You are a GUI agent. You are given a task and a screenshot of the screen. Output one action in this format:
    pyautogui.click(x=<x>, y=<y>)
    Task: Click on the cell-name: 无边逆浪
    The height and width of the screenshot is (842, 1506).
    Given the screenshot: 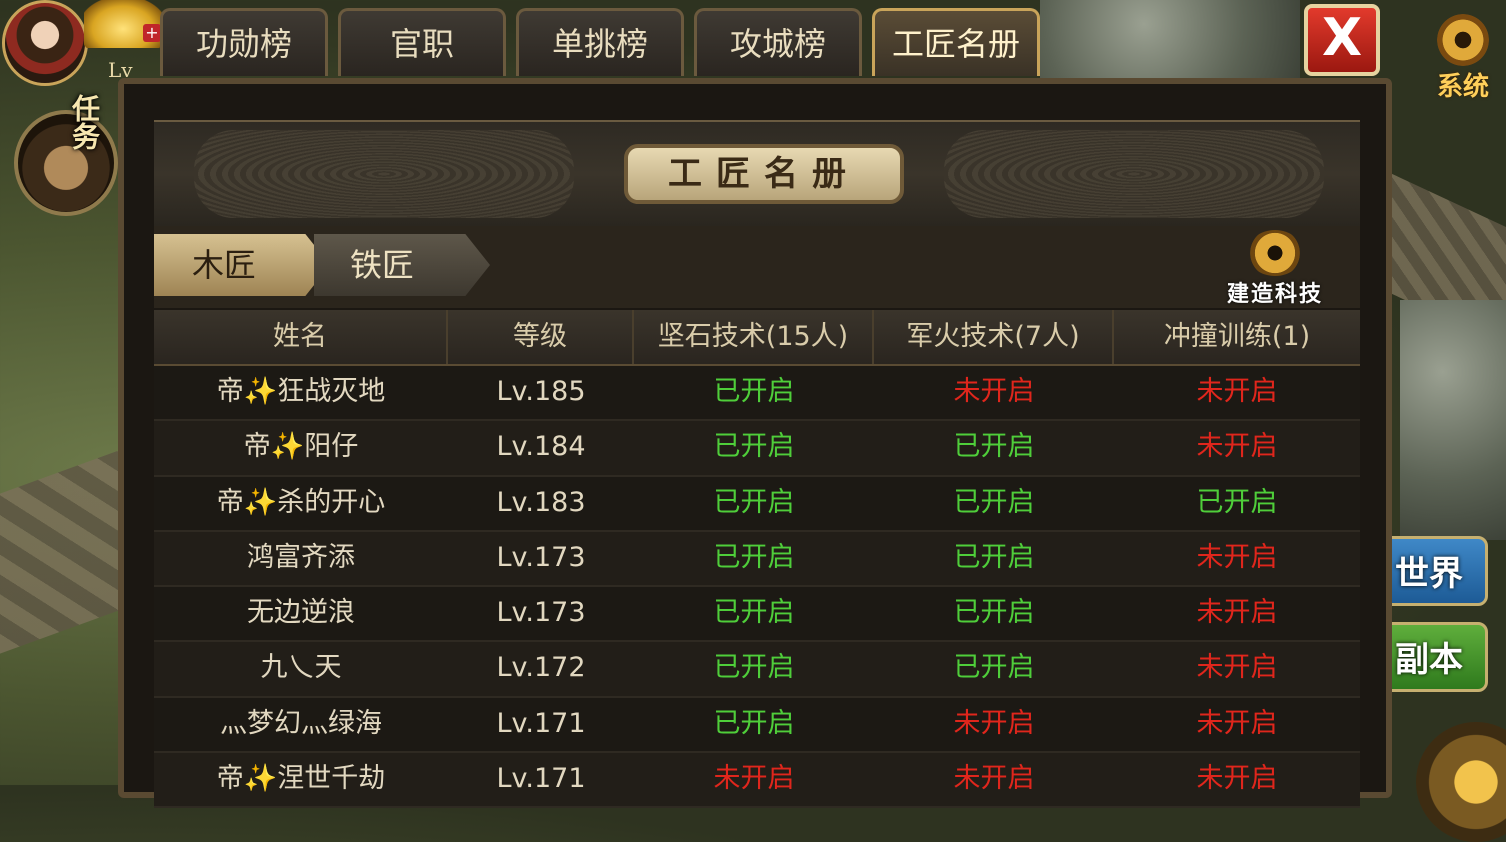 What is the action you would take?
    pyautogui.click(x=301, y=613)
    